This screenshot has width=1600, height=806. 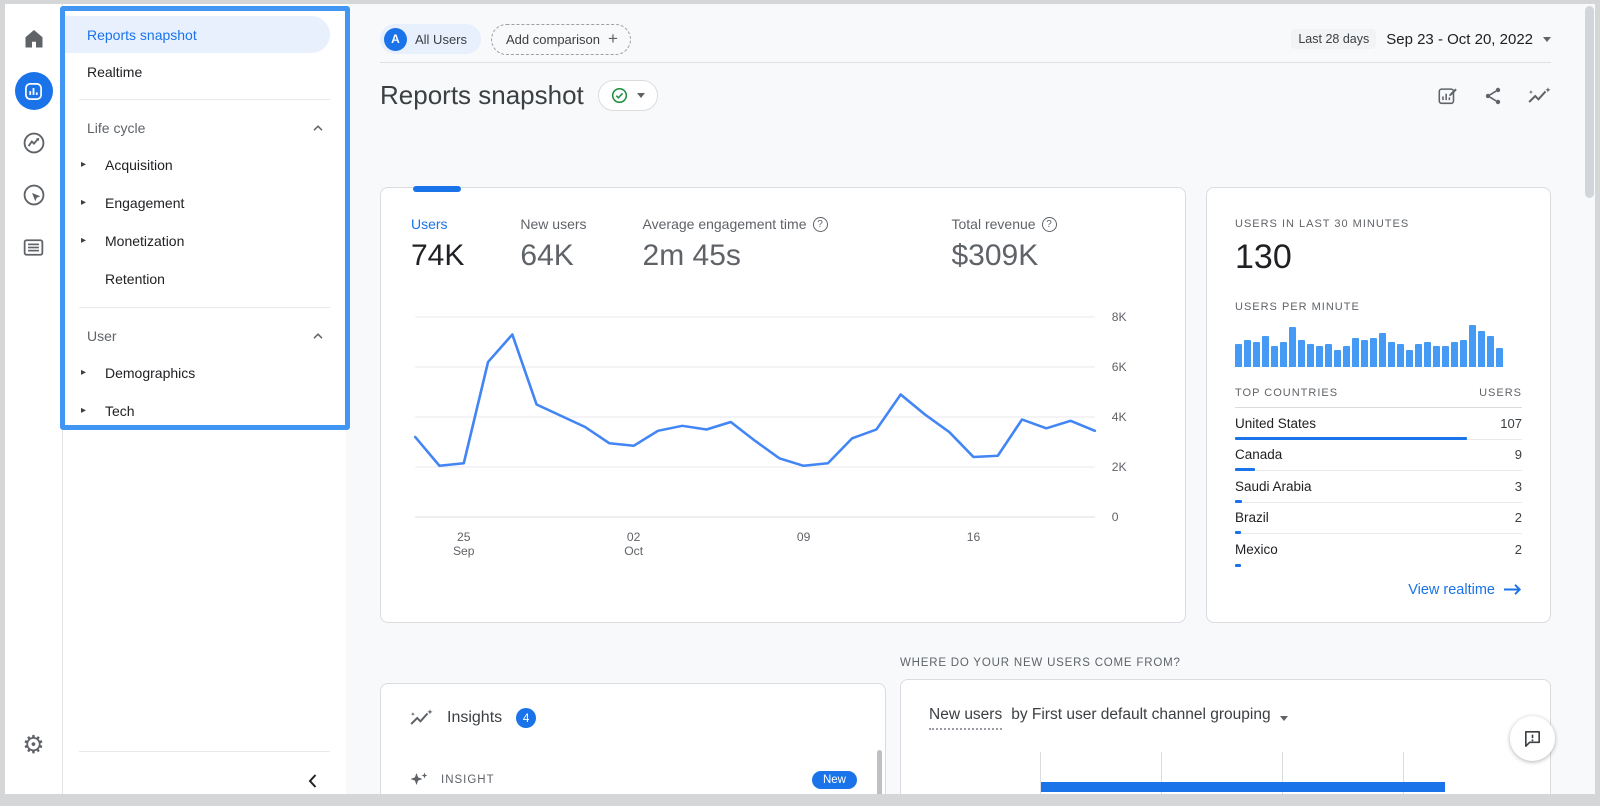 What do you see at coordinates (1334, 39) in the screenshot?
I see `date-range-preset: Last 28 days` at bounding box center [1334, 39].